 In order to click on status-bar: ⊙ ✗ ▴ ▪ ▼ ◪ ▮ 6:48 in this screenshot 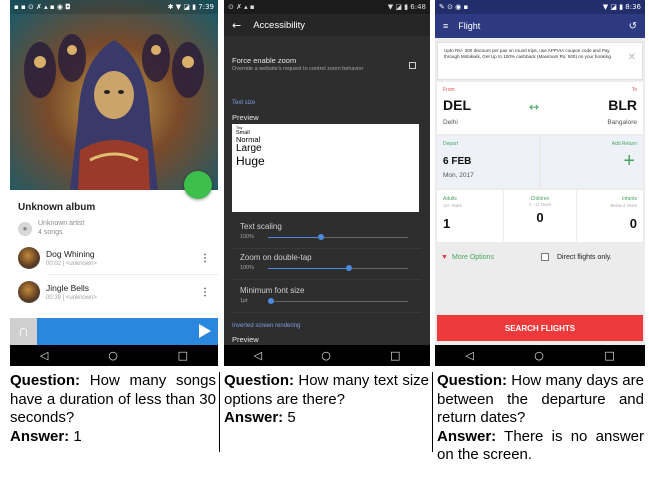, I will do `click(327, 7)`.